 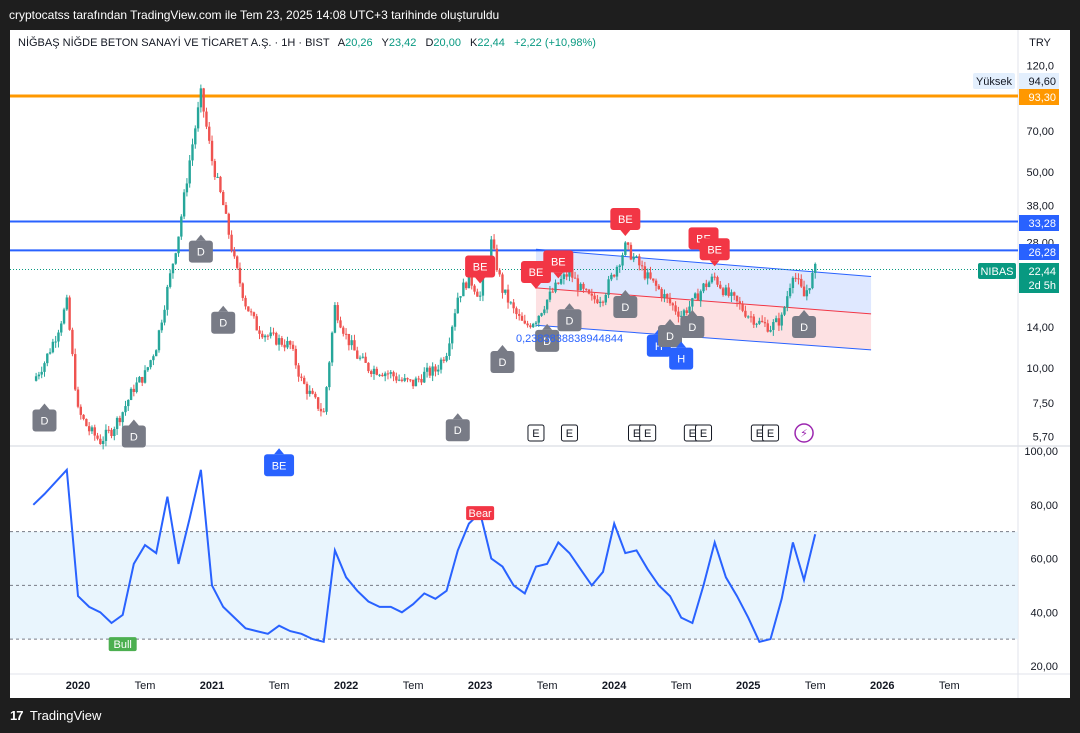 What do you see at coordinates (1040, 43) in the screenshot?
I see `currency-label: TRY` at bounding box center [1040, 43].